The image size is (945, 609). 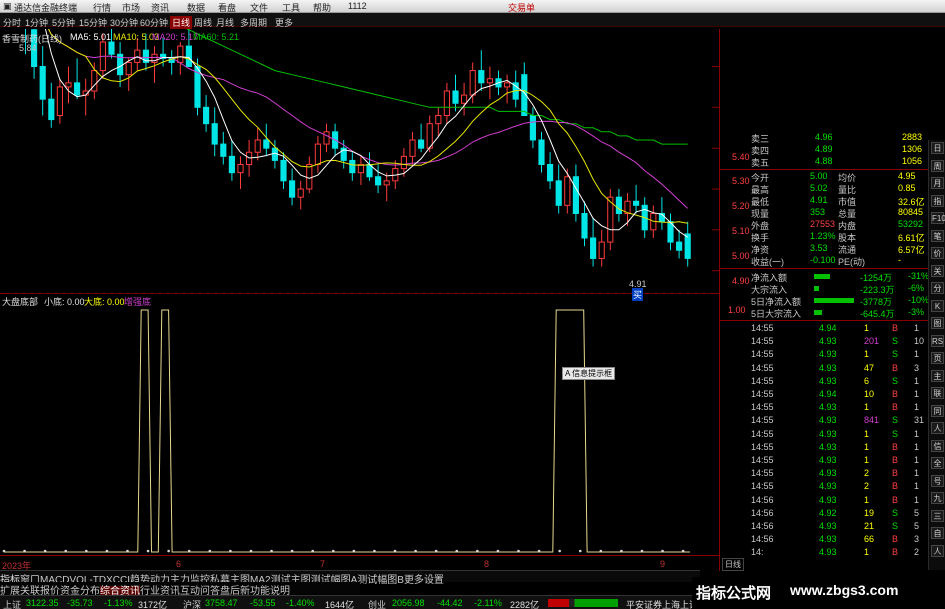 I want to click on tf-5min: 5分钟, so click(x=63, y=22).